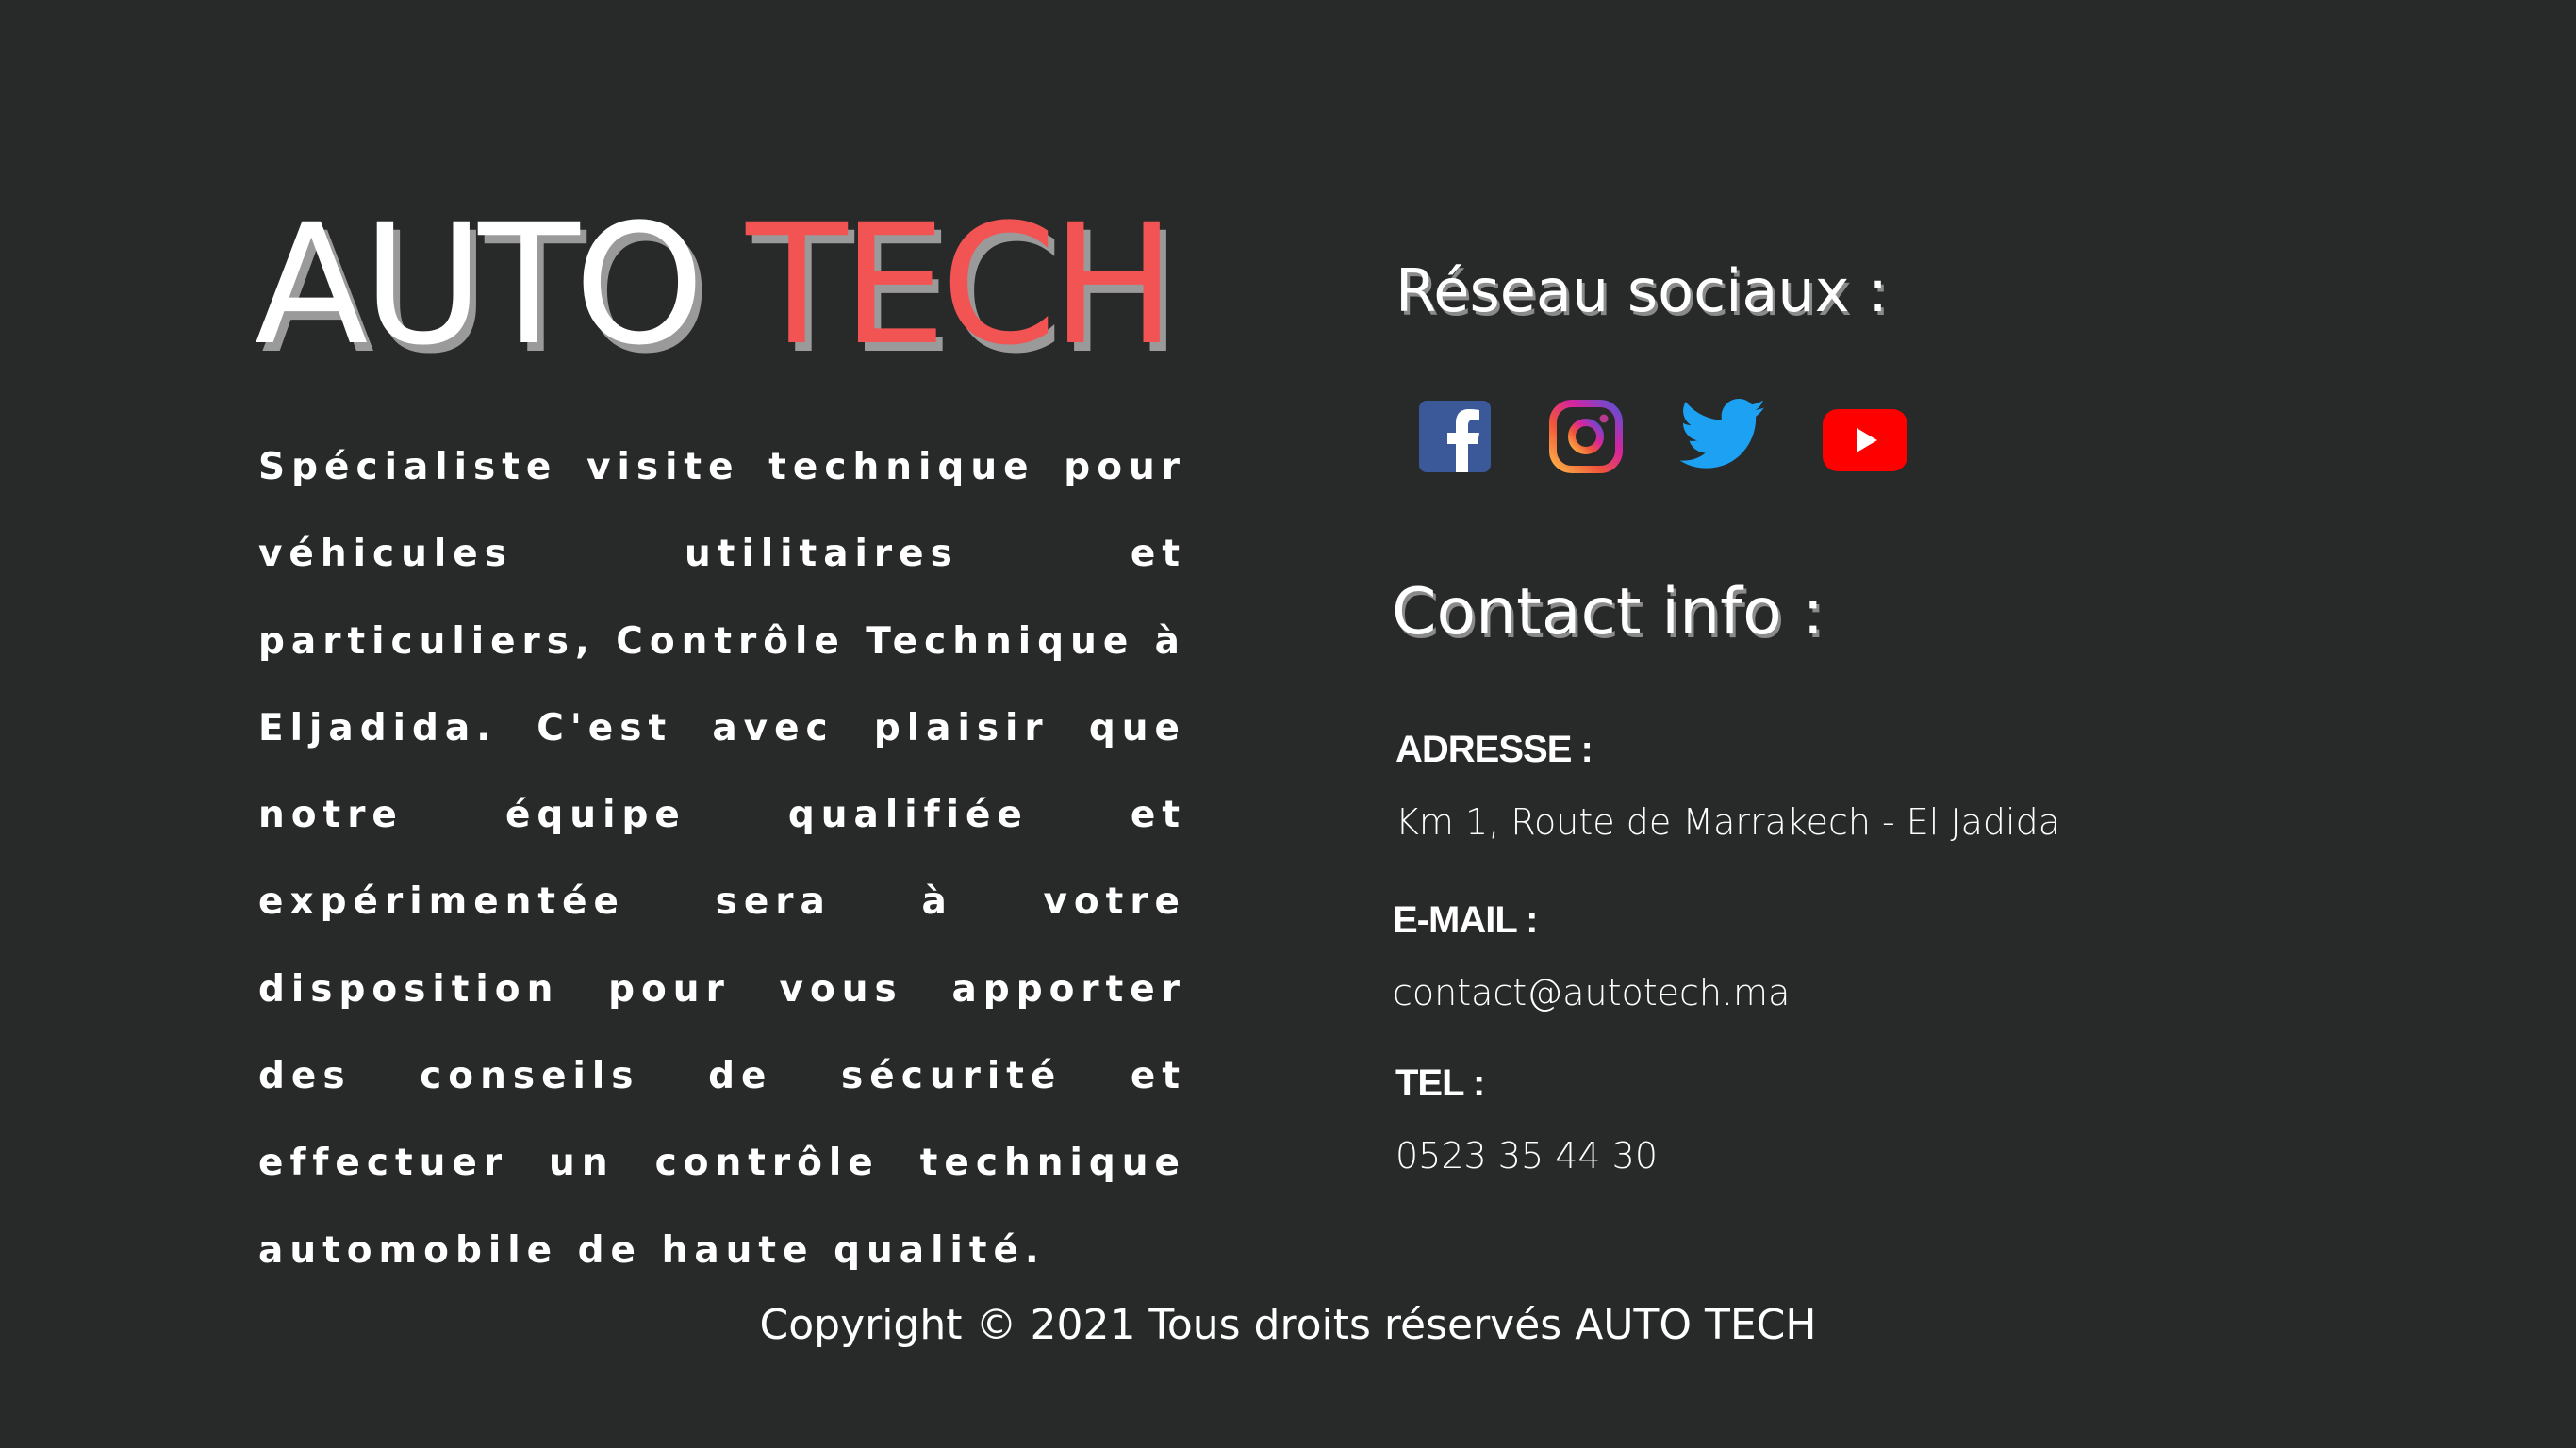 This screenshot has height=1448, width=2576. Describe the element at coordinates (1608, 612) in the screenshot. I see `contact-title: Contact info :` at that location.